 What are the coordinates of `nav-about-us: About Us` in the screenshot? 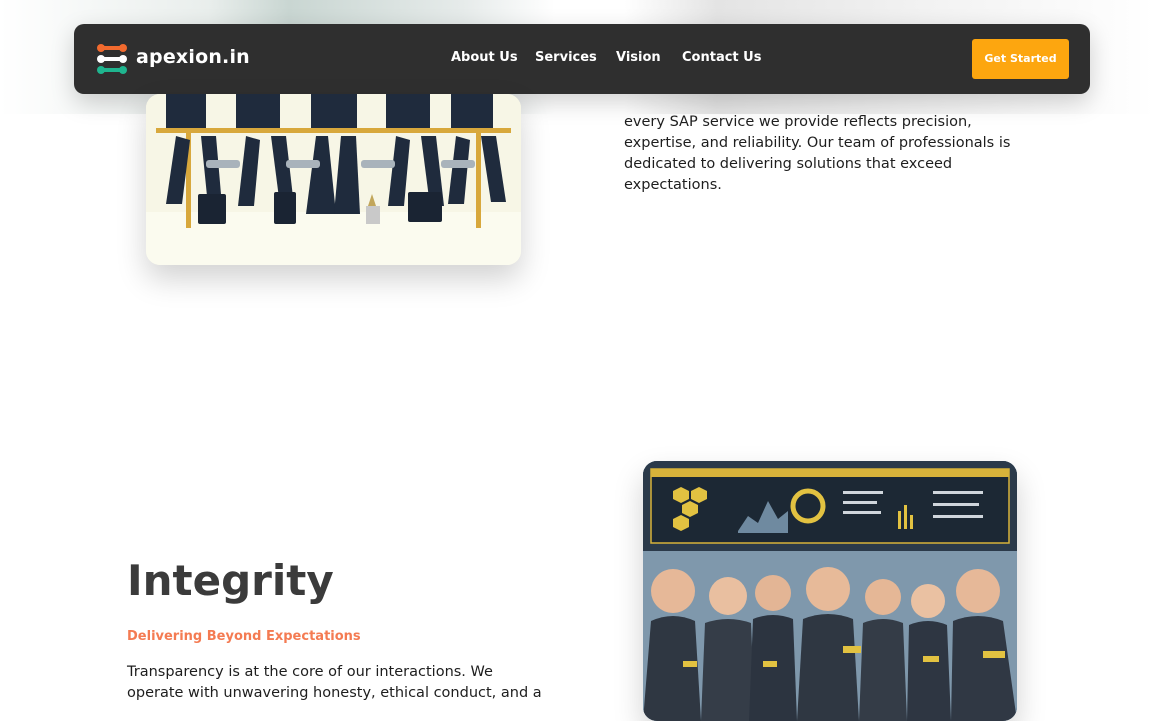 It's located at (484, 57).